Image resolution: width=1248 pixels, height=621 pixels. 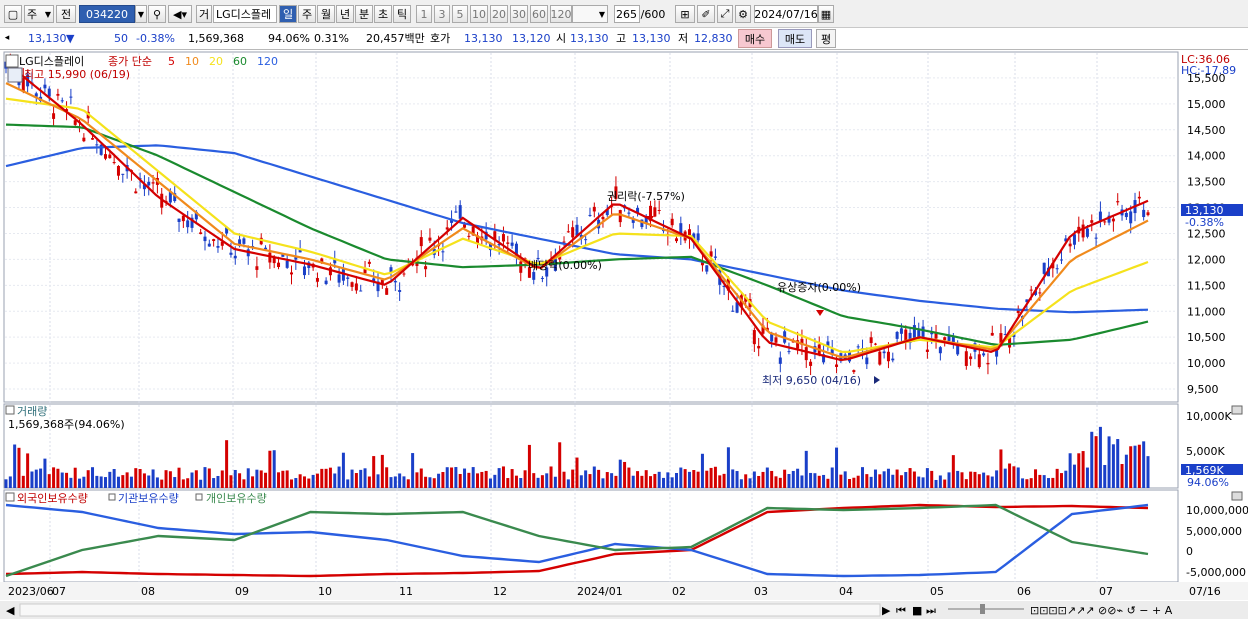 I want to click on minute-step-2: 5, so click(x=460, y=14).